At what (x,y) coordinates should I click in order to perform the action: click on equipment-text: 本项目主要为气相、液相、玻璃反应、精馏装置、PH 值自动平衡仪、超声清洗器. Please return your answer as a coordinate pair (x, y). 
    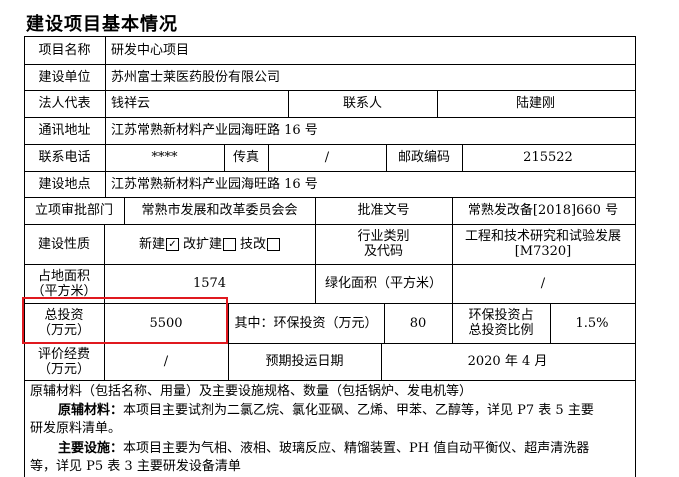
    Looking at the image, I should click on (356, 448).